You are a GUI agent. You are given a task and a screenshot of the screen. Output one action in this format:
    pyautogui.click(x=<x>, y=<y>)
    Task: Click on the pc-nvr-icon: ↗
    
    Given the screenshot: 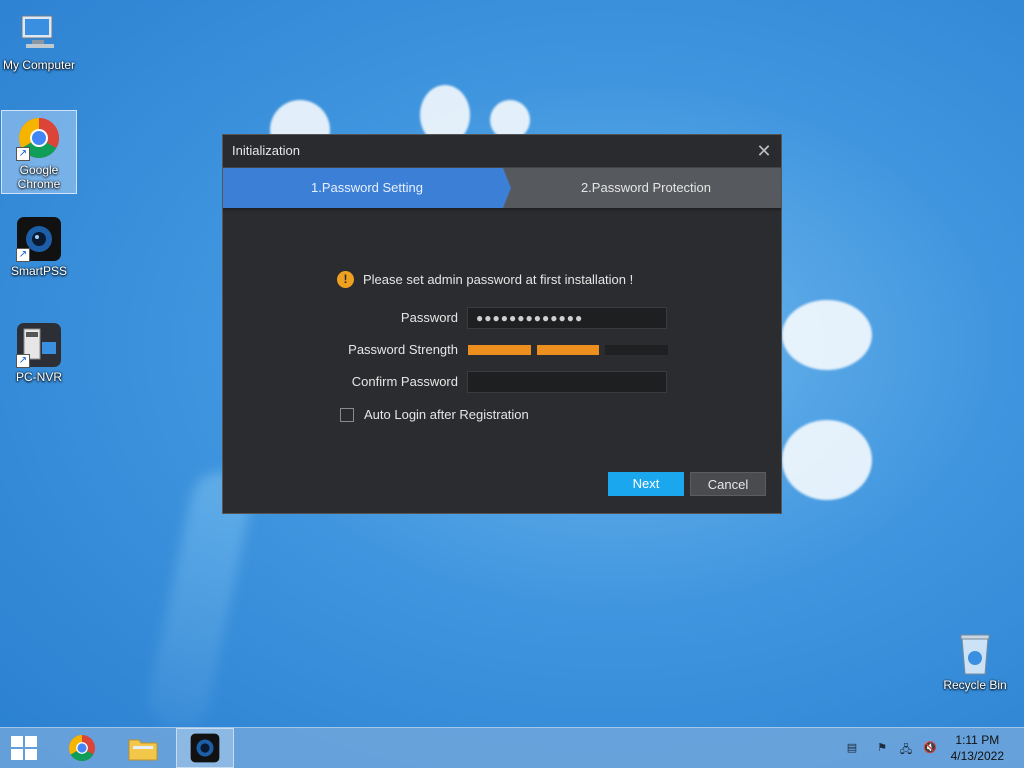 What is the action you would take?
    pyautogui.click(x=39, y=345)
    